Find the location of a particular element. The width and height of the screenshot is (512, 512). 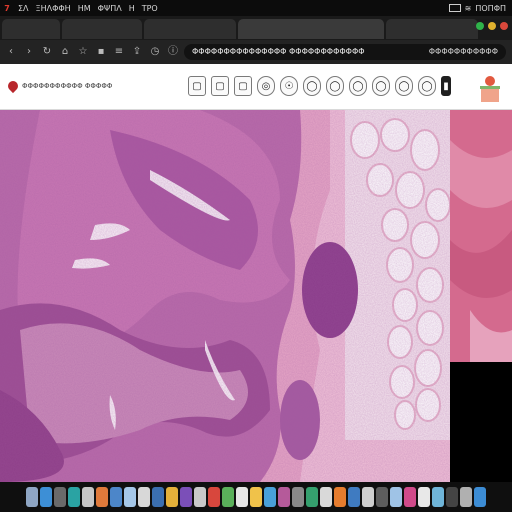

menu-item: ΤΡΟ is located at coordinates (150, 8).